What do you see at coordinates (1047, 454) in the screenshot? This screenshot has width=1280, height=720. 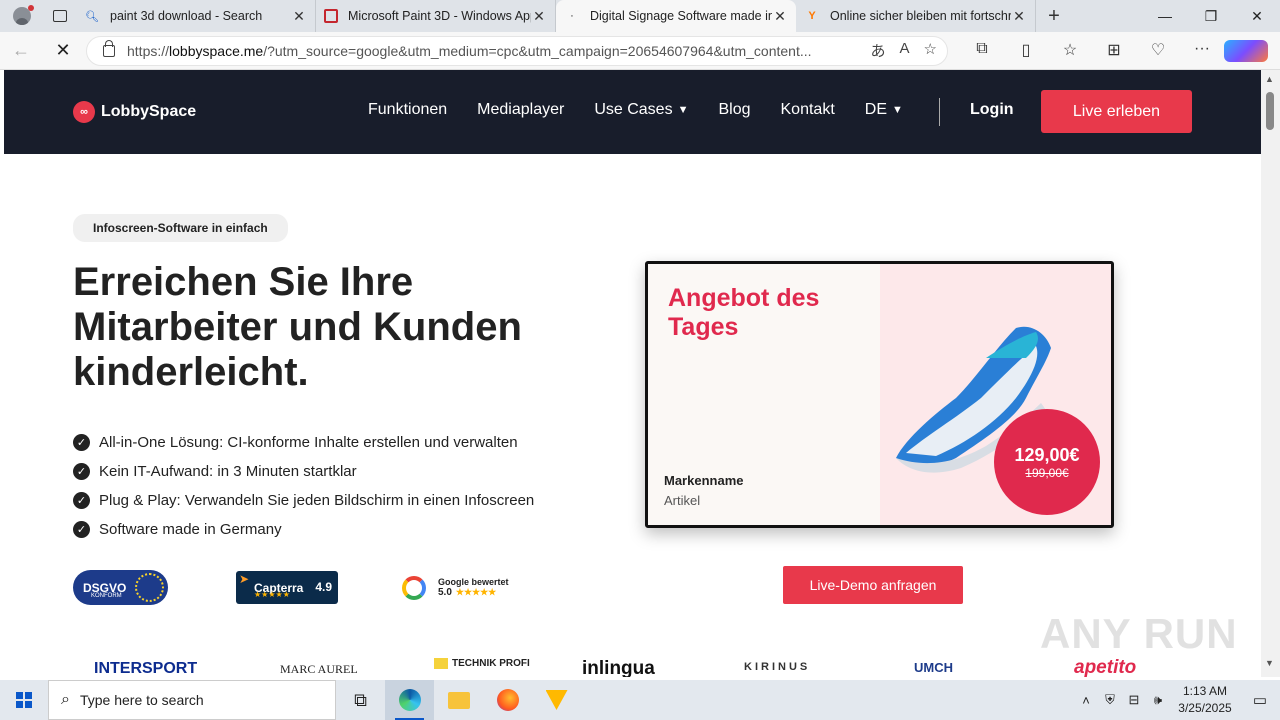 I see `price-now: 129,00€` at bounding box center [1047, 454].